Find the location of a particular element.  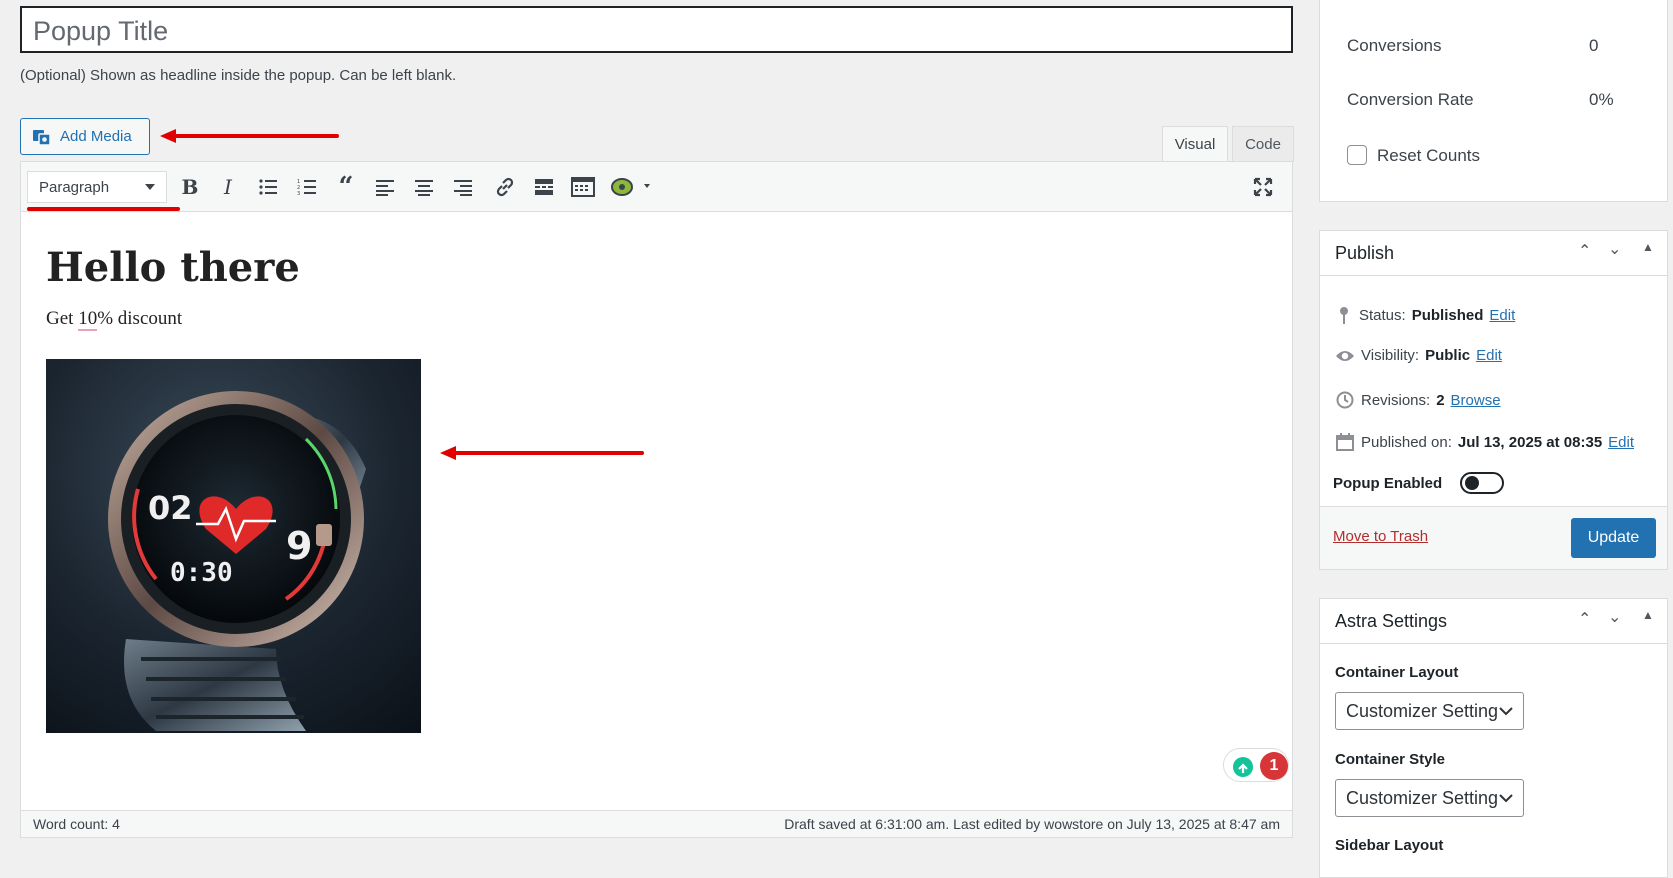

spellcheck-word: 10 is located at coordinates (88, 319).